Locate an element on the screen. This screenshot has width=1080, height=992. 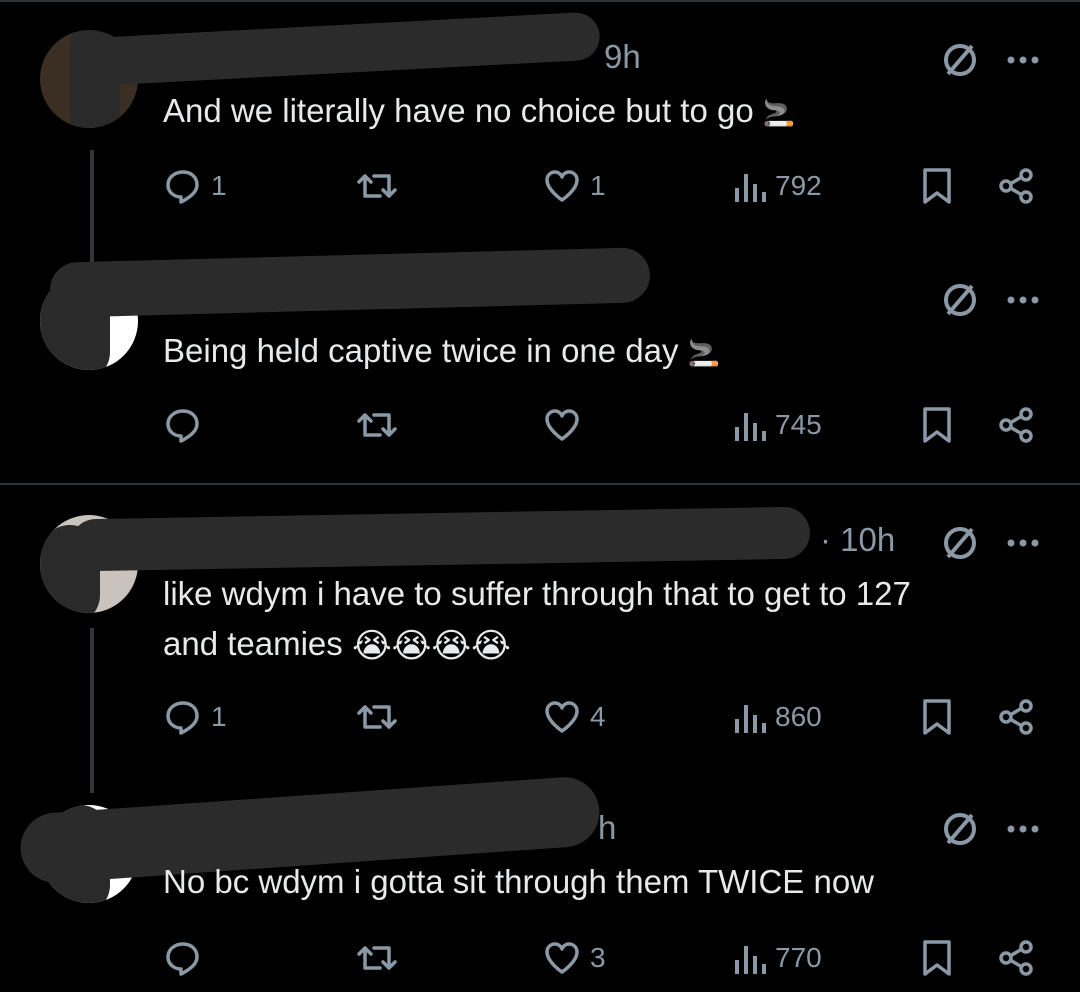
like-count: 3 is located at coordinates (598, 957).